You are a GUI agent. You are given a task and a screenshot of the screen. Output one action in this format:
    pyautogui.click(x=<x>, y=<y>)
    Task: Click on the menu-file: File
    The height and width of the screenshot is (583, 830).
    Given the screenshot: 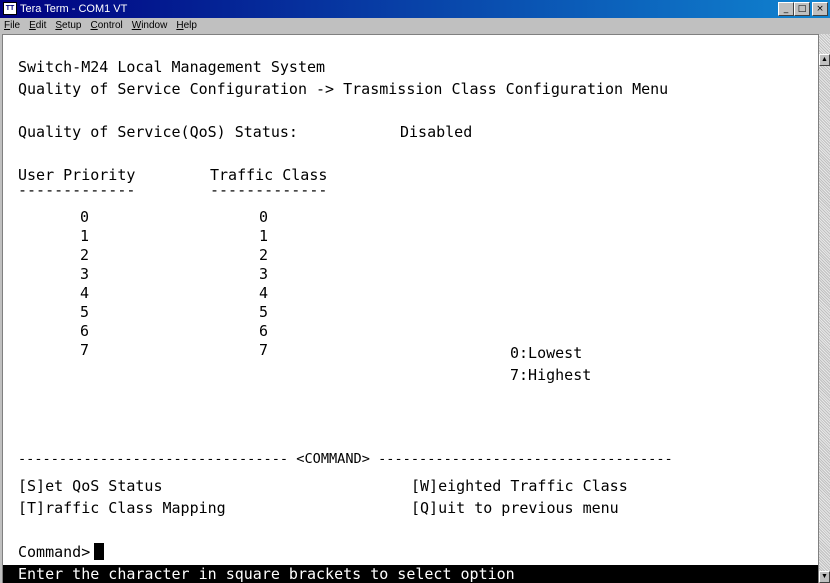 What is the action you would take?
    pyautogui.click(x=12, y=26)
    